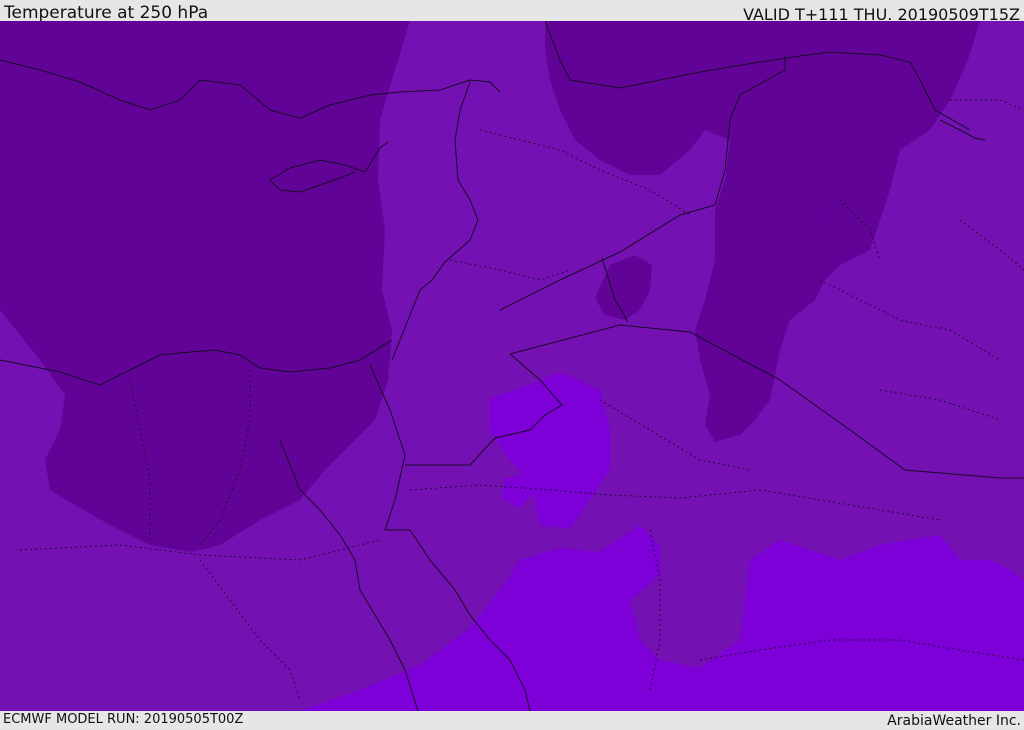 The width and height of the screenshot is (1024, 730). What do you see at coordinates (123, 719) in the screenshot?
I see `model-run-label: ECMWF MODEL RUN: 20190505T00Z` at bounding box center [123, 719].